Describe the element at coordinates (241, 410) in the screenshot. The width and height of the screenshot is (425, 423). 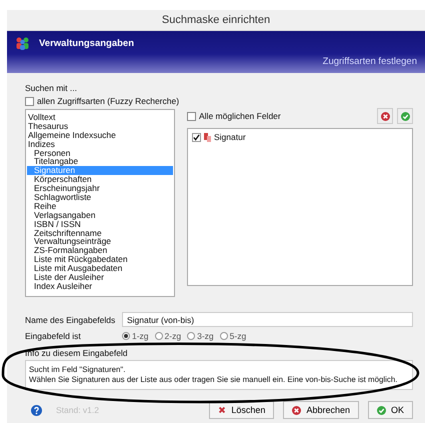
I see `delete-button: Löschen` at that location.